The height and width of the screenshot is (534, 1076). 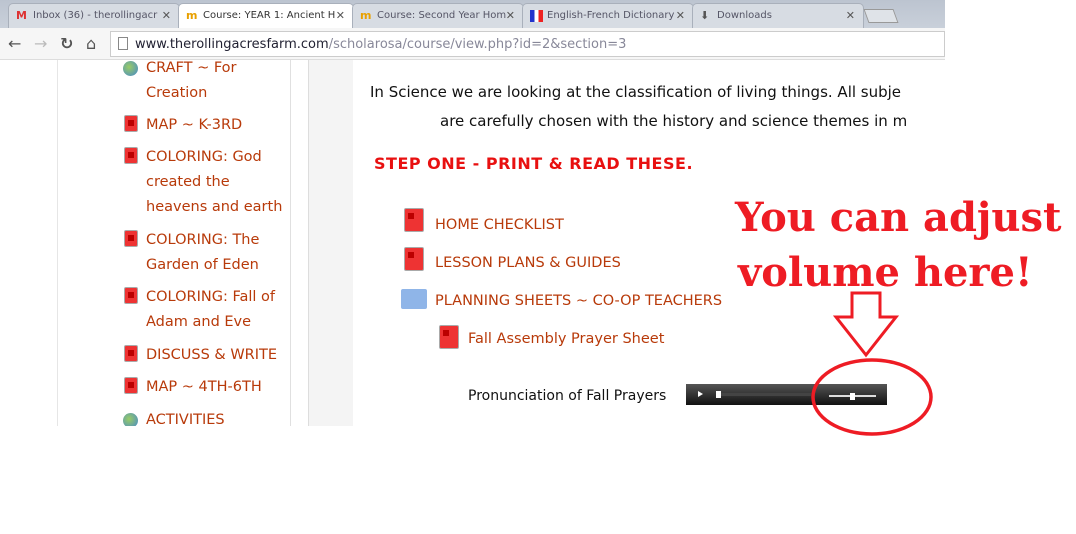 I want to click on planning-sheets-folder: PLANNING SHEETS ~ CO-OP TEACHERS, so click(x=578, y=301).